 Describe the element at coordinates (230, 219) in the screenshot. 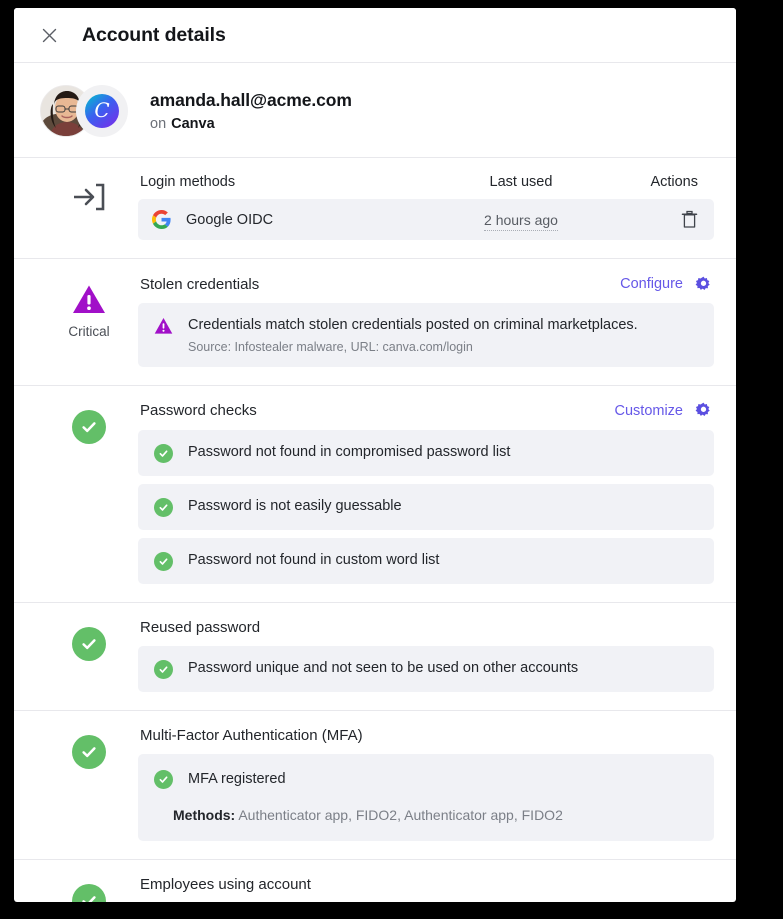

I see `login-method-name: Google OIDC` at that location.